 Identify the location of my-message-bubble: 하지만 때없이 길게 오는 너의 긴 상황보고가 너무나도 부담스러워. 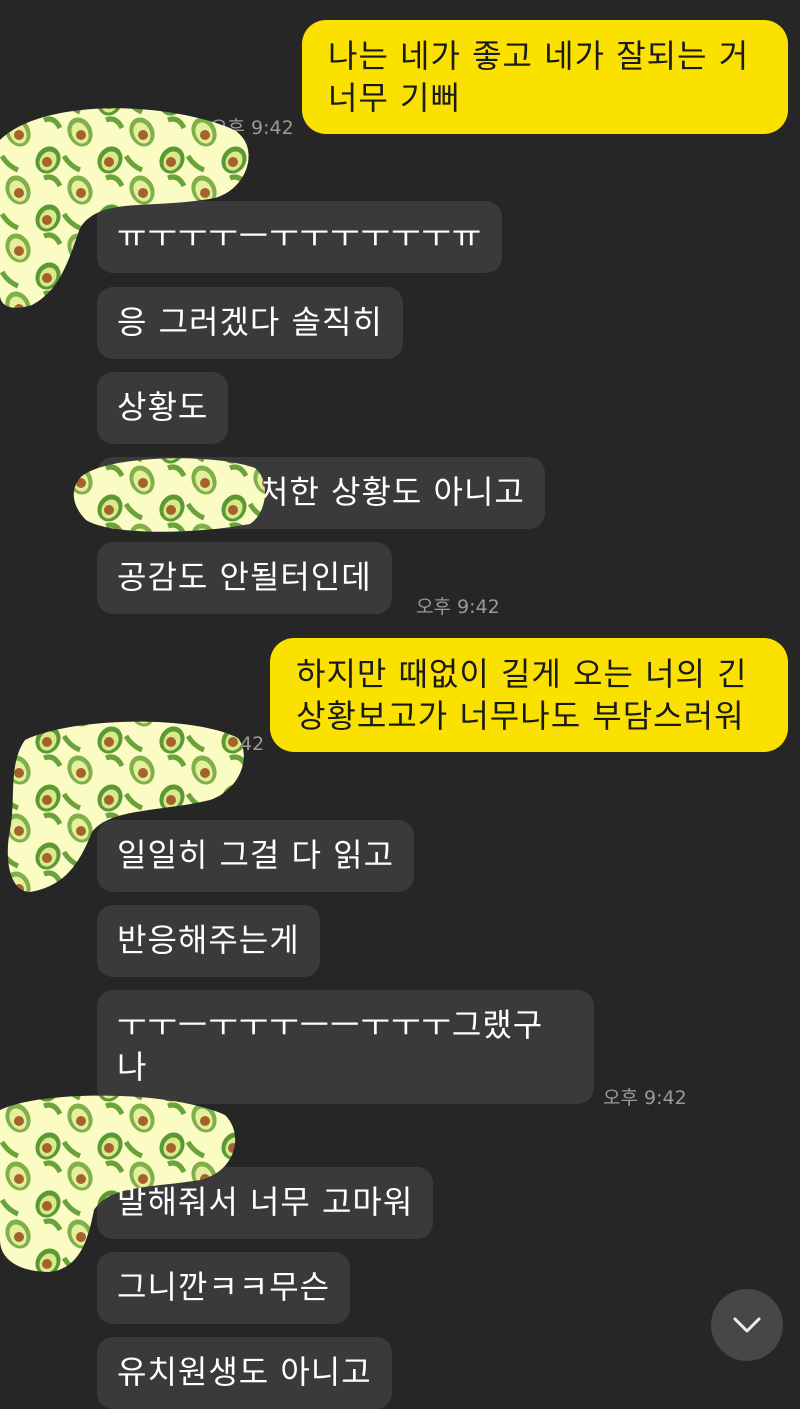
(529, 695).